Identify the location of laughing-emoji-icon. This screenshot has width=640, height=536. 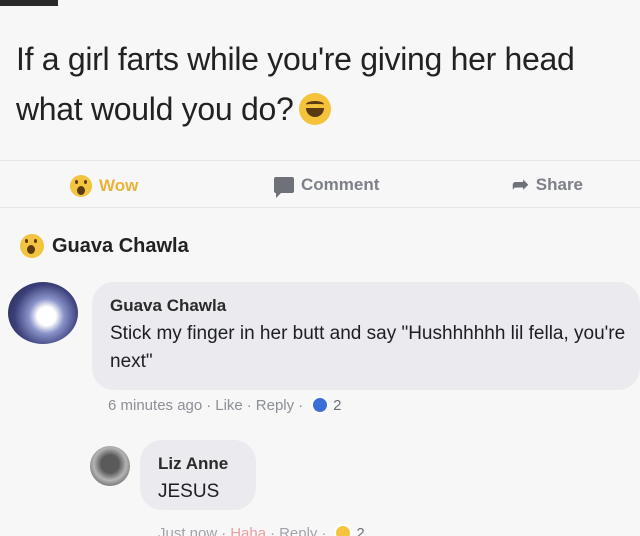
(315, 109).